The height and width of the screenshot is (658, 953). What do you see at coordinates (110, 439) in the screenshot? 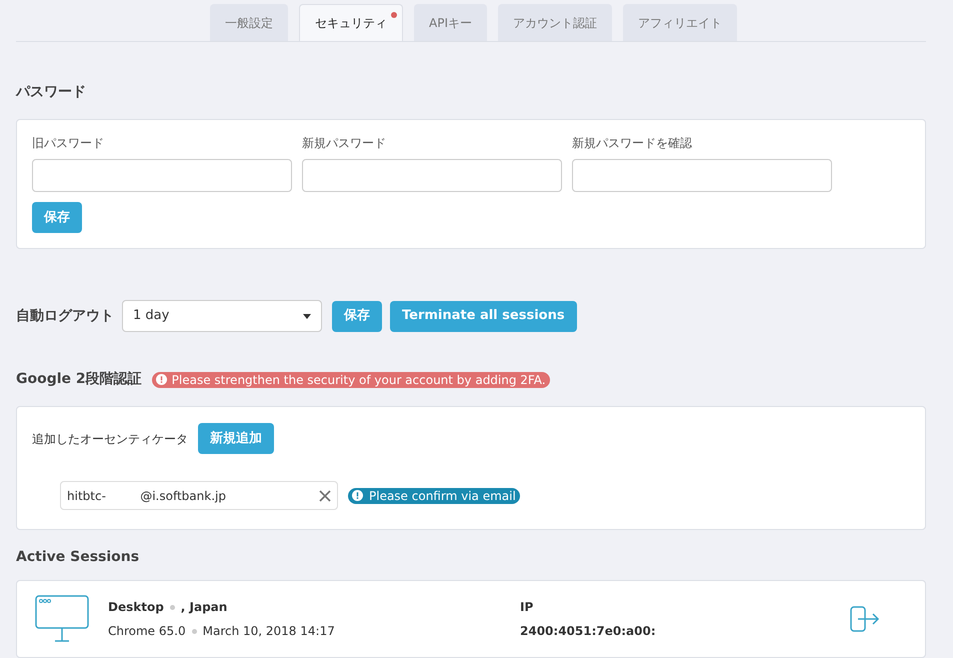
I see `field-label: 追加したオーセンティケータ` at bounding box center [110, 439].